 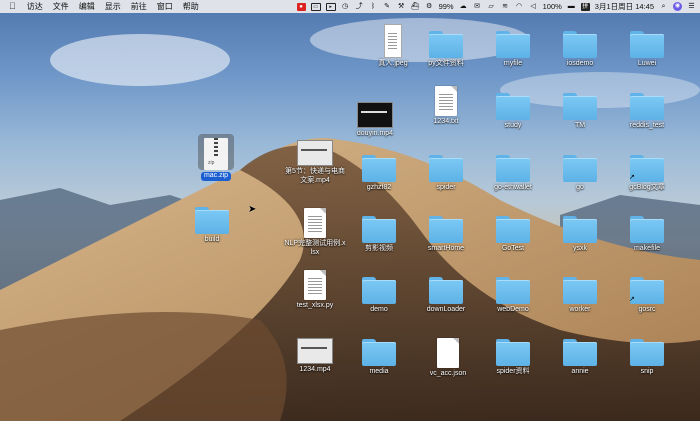 What do you see at coordinates (191, 6) in the screenshot?
I see `menu-help: 帮助` at bounding box center [191, 6].